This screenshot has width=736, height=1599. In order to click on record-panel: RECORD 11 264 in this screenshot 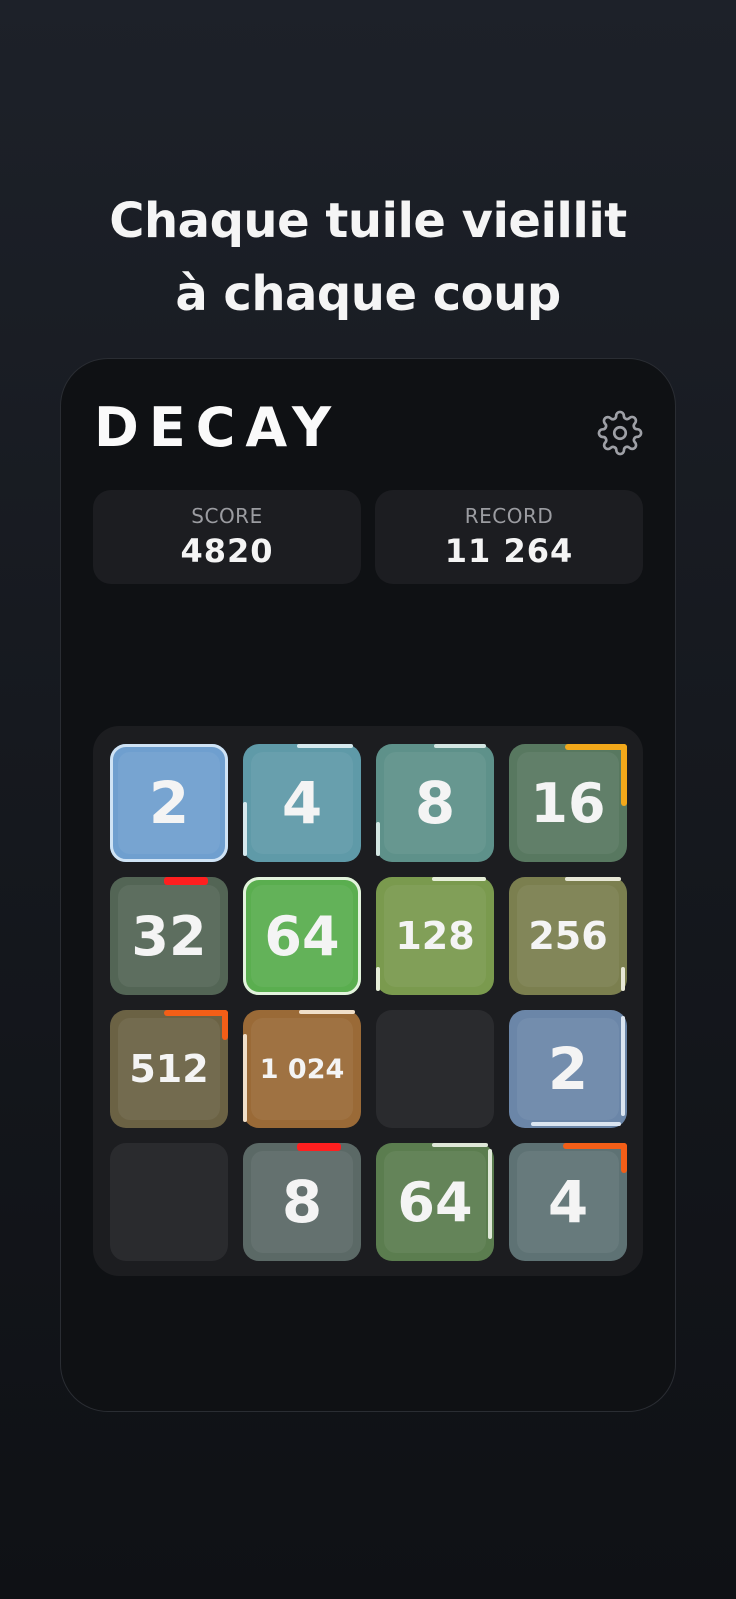, I will do `click(509, 537)`.